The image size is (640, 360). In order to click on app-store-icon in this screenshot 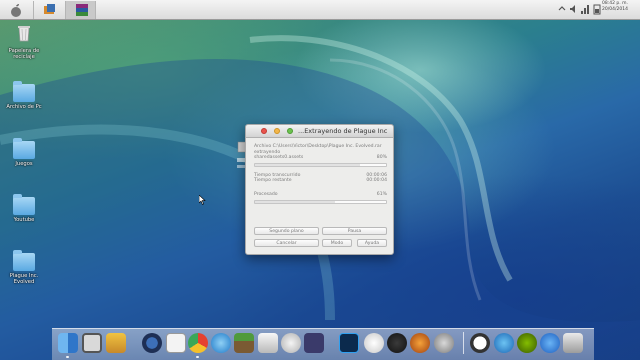, I will do `click(550, 343)`.